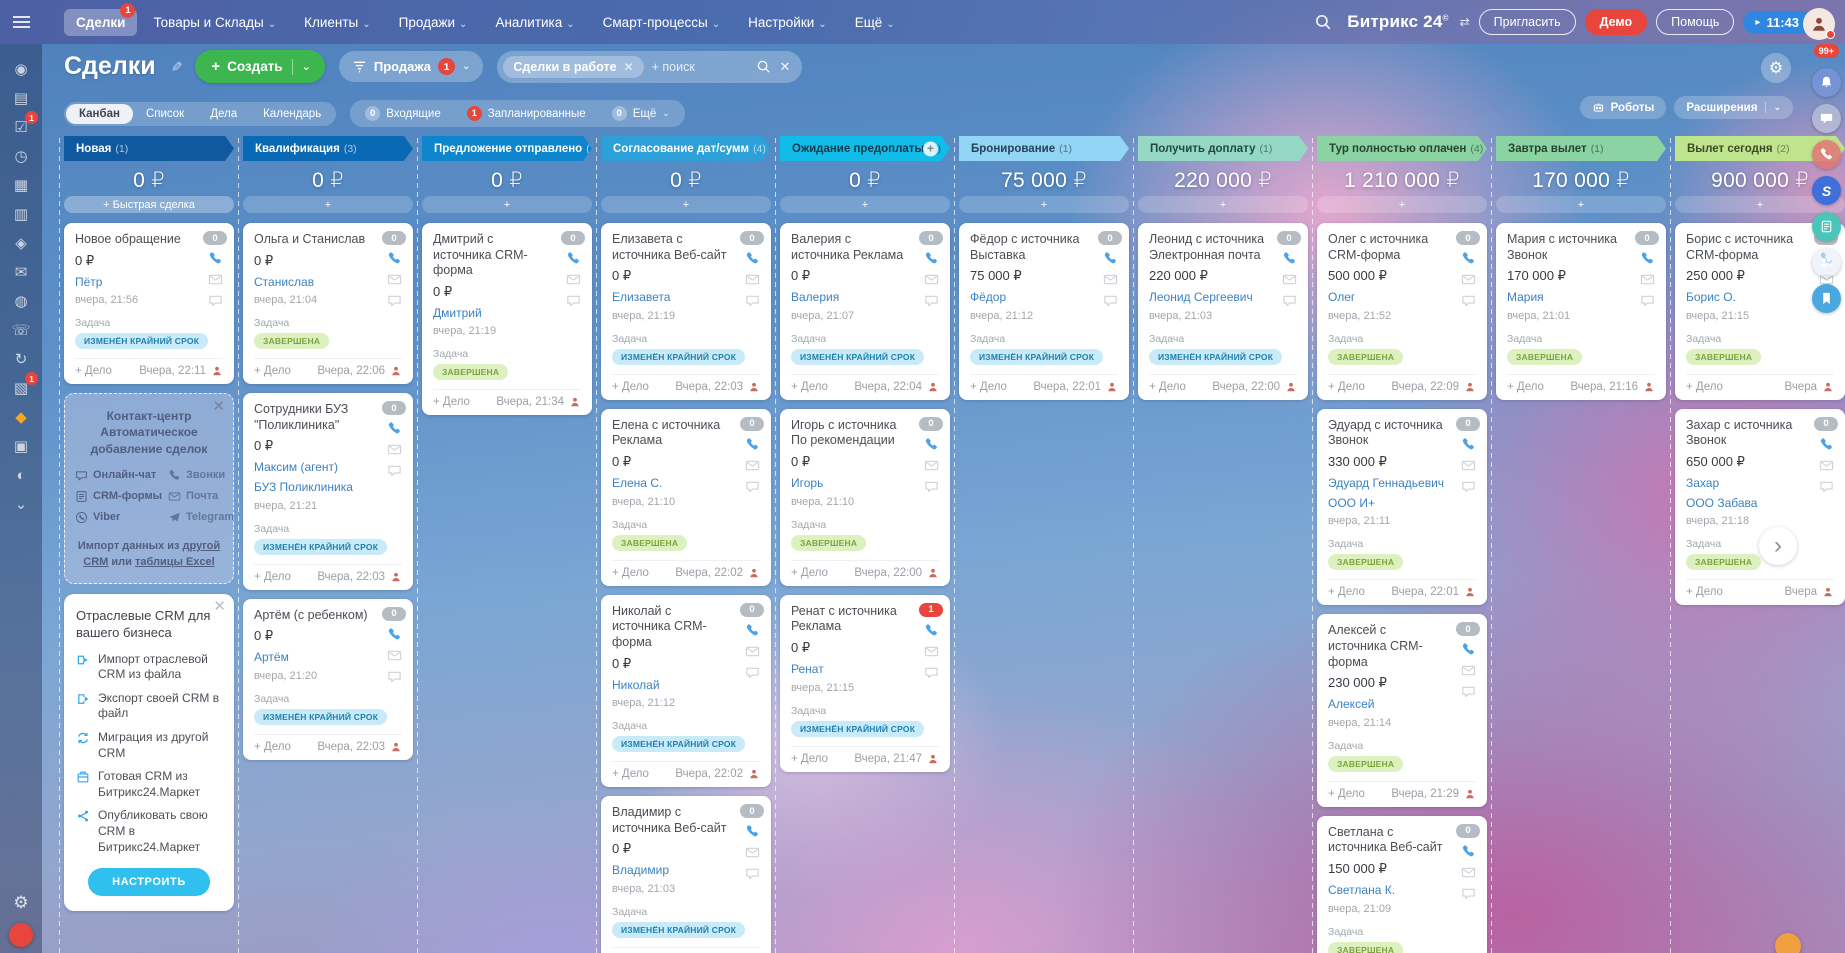  Describe the element at coordinates (21, 243) in the screenshot. I see `sidebar-item-groups: ◈` at that location.